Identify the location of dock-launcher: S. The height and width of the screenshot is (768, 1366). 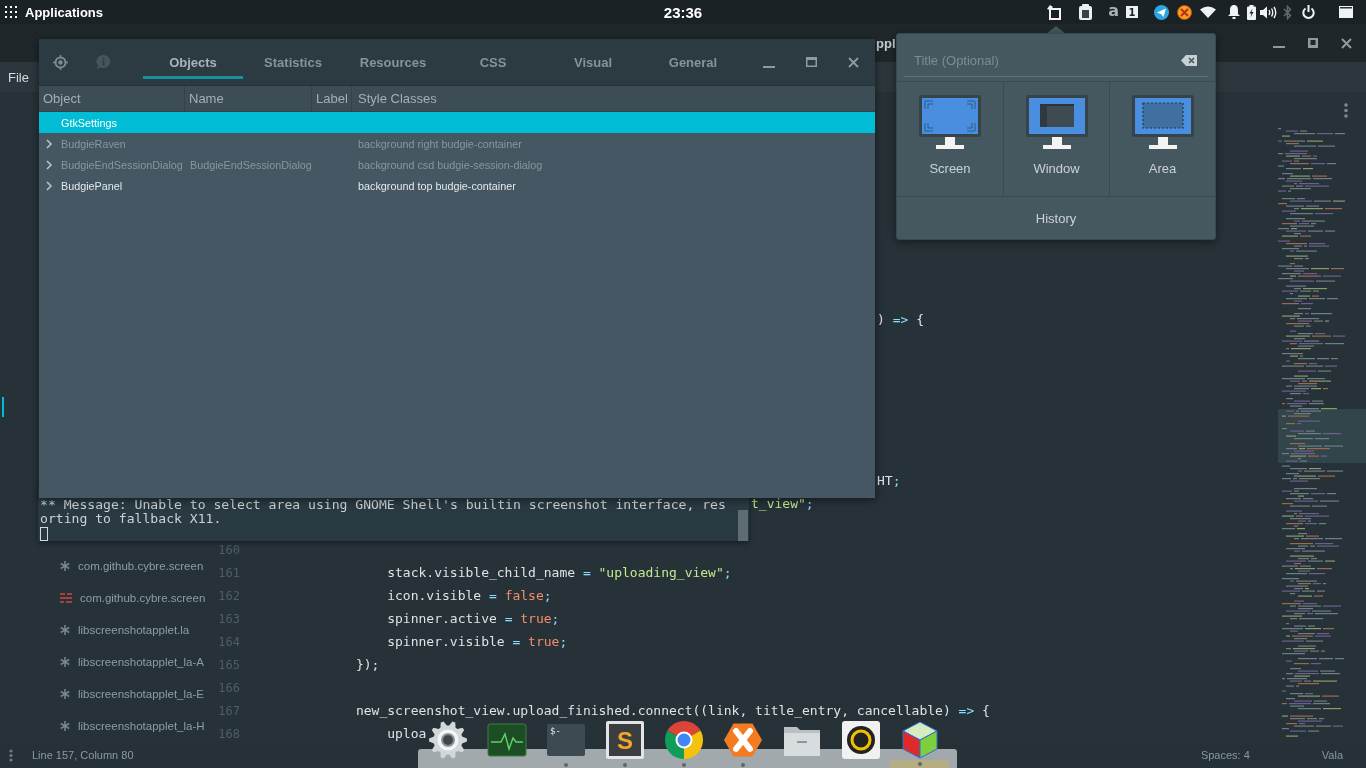
(624, 742).